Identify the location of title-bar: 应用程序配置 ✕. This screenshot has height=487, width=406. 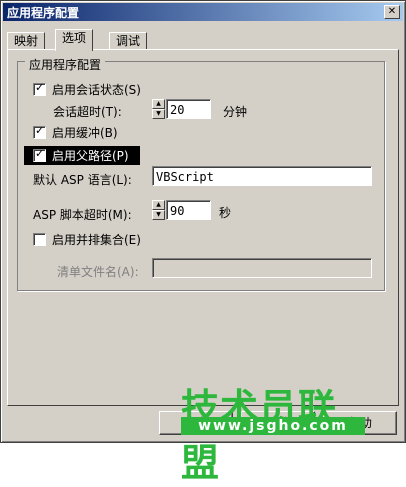
(203, 12).